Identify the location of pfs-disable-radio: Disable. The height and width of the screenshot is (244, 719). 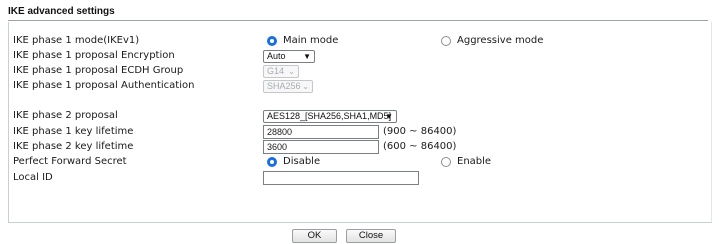
(293, 161).